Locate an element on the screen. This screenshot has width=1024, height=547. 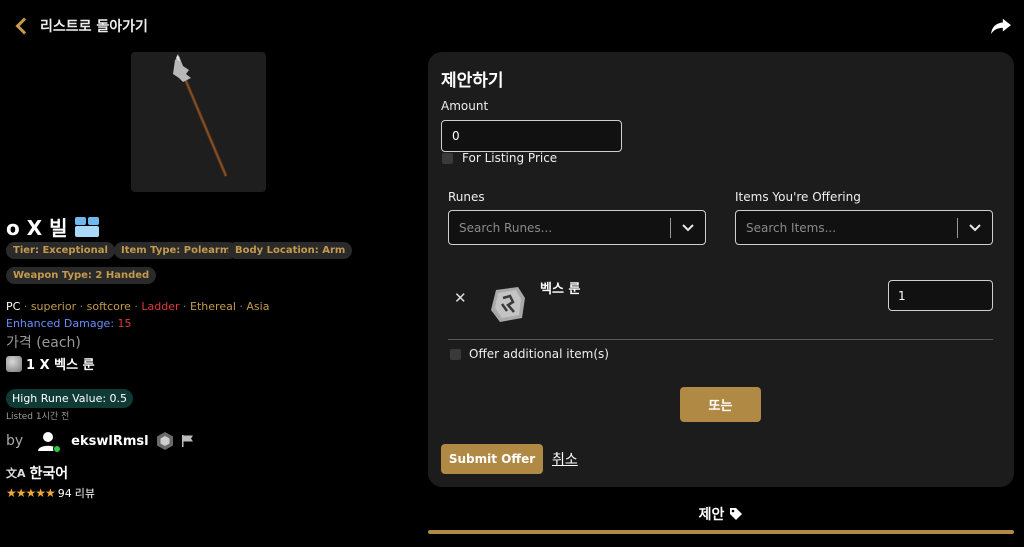
ethereal-label: Ethereal is located at coordinates (213, 306).